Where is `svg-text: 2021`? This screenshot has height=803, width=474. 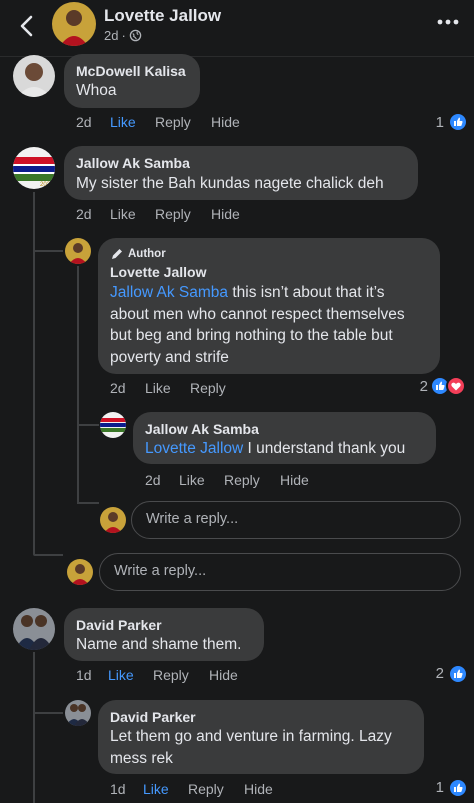 svg-text: 2021 is located at coordinates (47, 185).